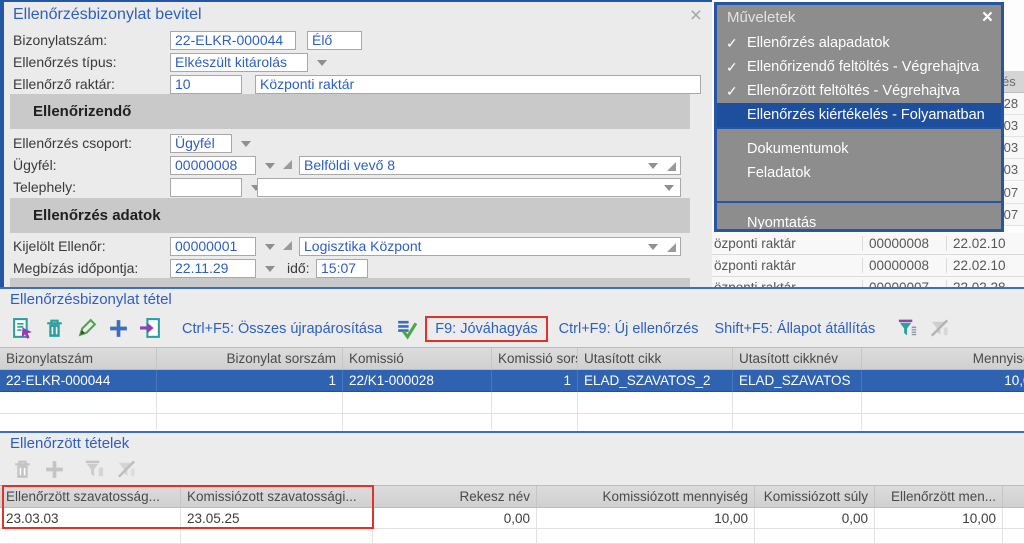  Describe the element at coordinates (512, 469) in the screenshot. I see `ellenorzott-toolbar` at that location.